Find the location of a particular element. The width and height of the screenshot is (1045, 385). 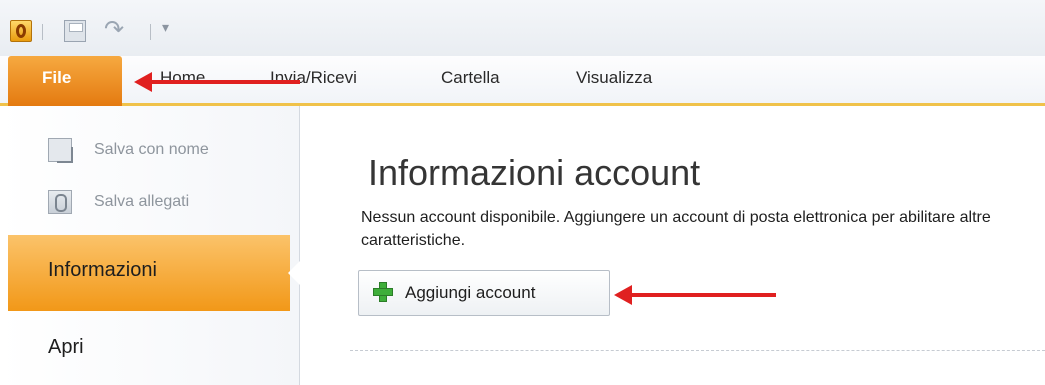

tab-visualizza: Visualizza is located at coordinates (614, 78).